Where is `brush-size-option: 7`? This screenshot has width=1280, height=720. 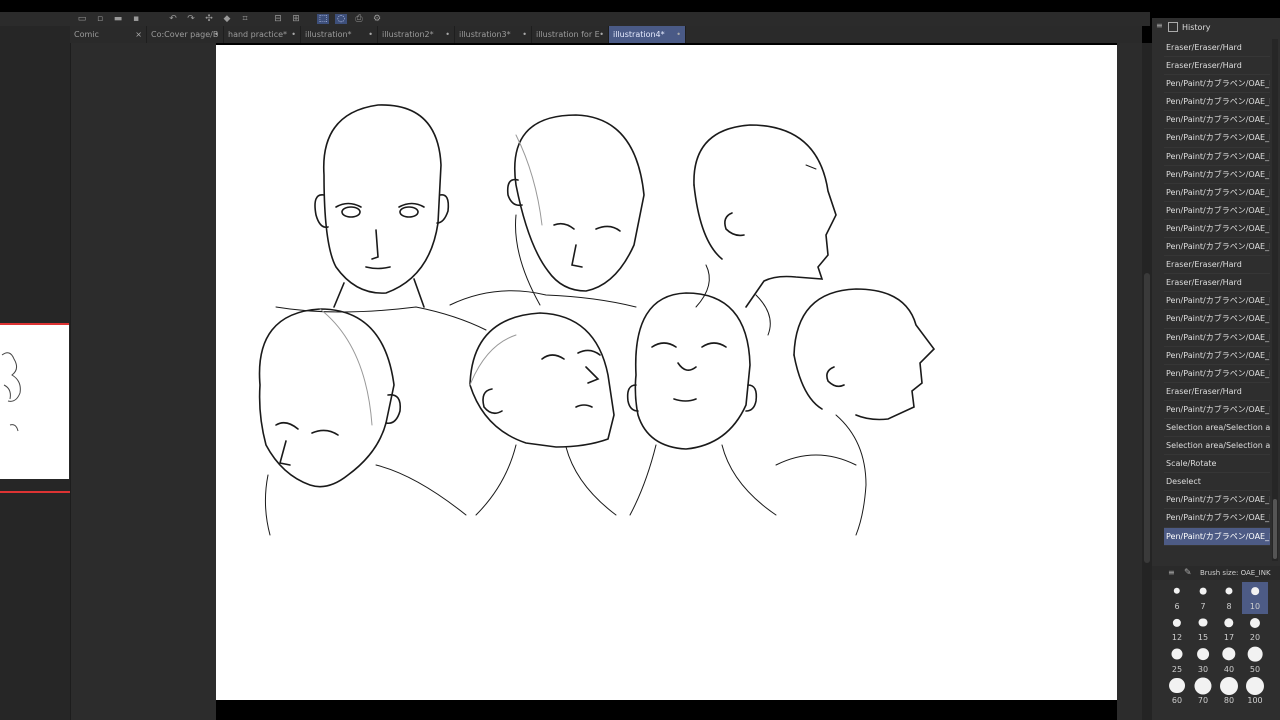 brush-size-option: 7 is located at coordinates (1203, 598).